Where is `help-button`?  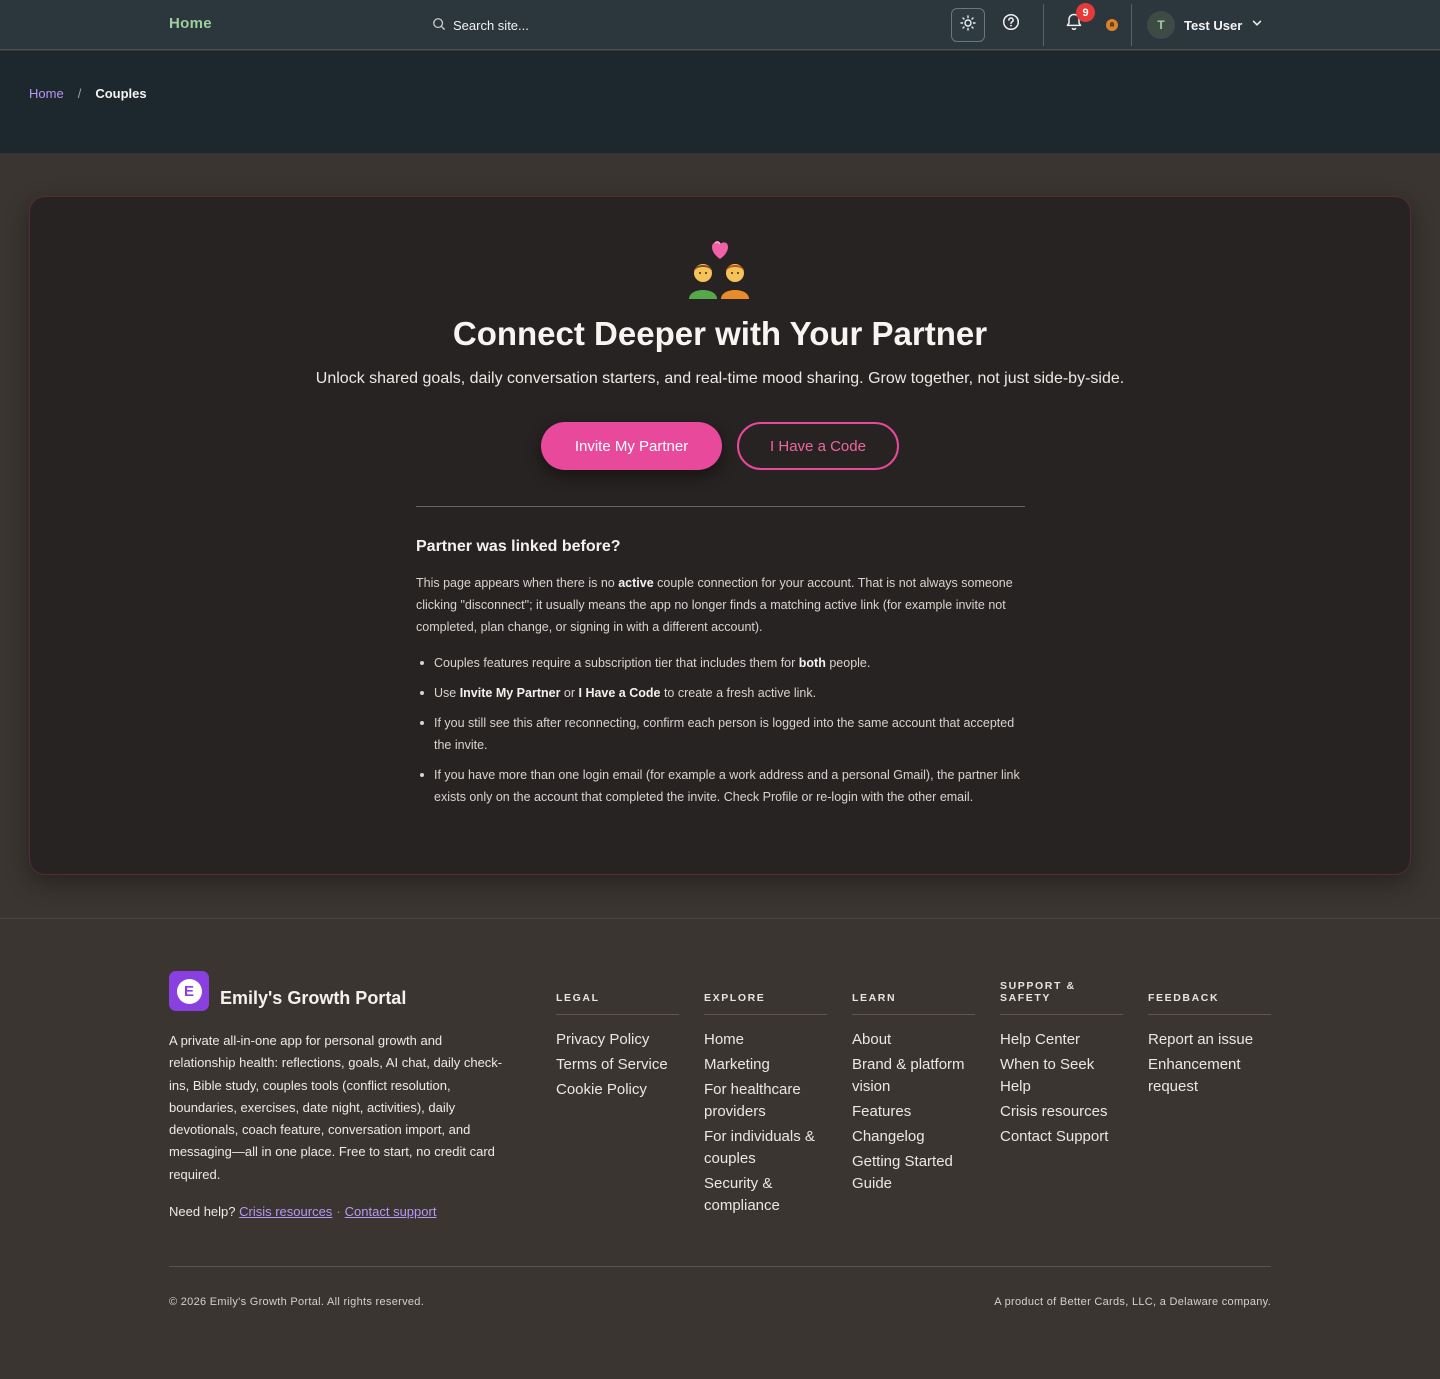 help-button is located at coordinates (1011, 24).